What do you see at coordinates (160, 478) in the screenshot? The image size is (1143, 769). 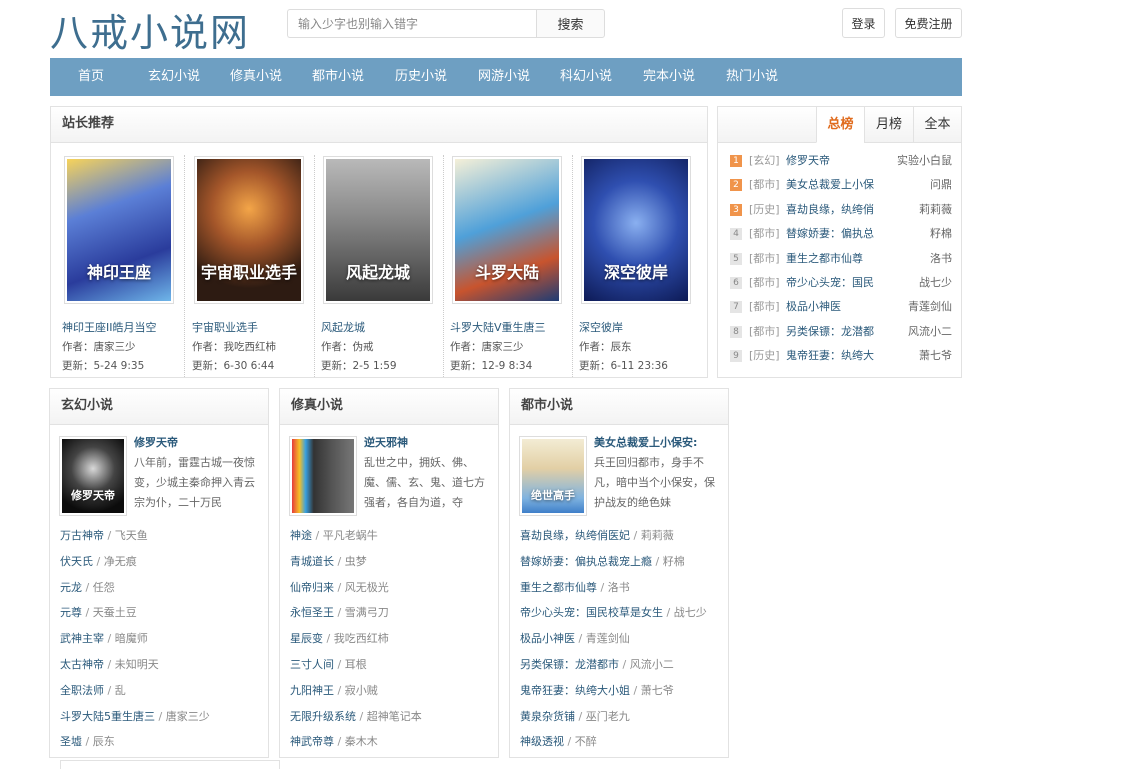 I see `featured-book: 修罗天帝 修罗天帝 八年前，雷霆古城一夜惊变，少城主秦命押入青云宗为仆，二十万民` at bounding box center [160, 478].